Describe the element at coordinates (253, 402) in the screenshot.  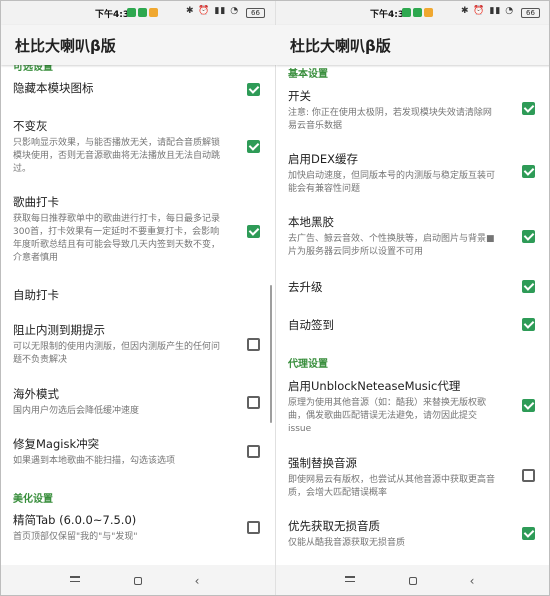
I see `overseas-mode-checkbox` at that location.